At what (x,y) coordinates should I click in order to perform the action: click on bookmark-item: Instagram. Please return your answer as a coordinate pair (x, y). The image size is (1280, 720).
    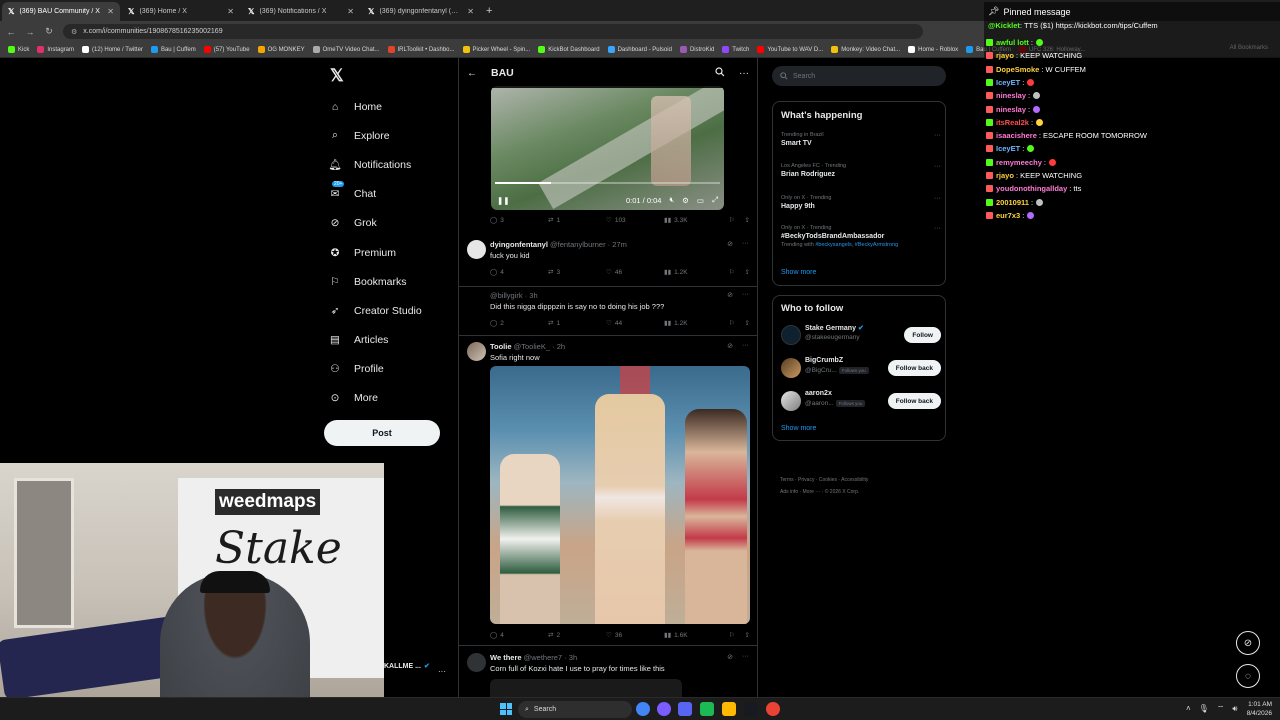
    Looking at the image, I should click on (55, 49).